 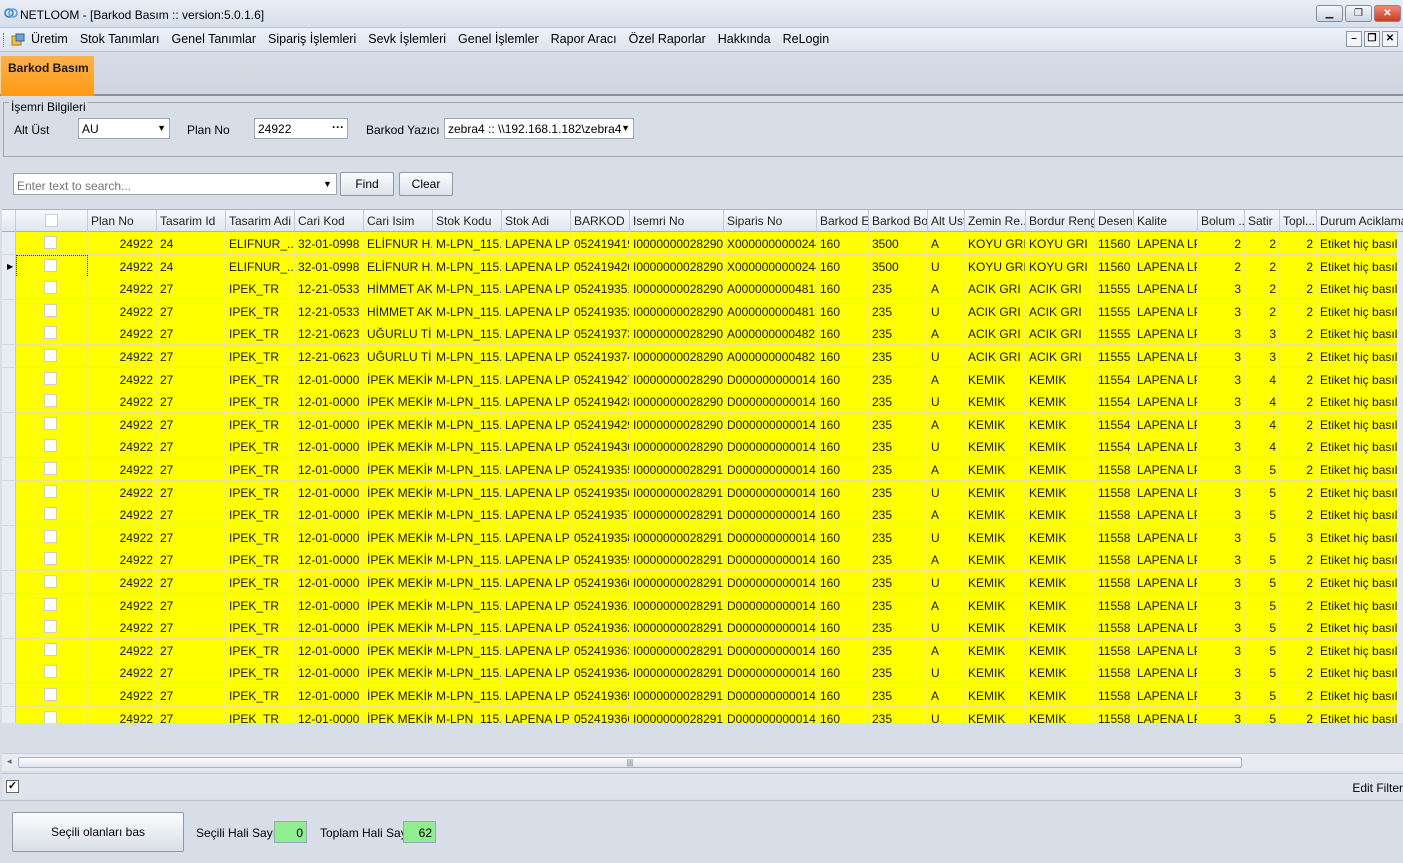 What do you see at coordinates (600, 492) in the screenshot?
I see `table-cell: 052419356` at bounding box center [600, 492].